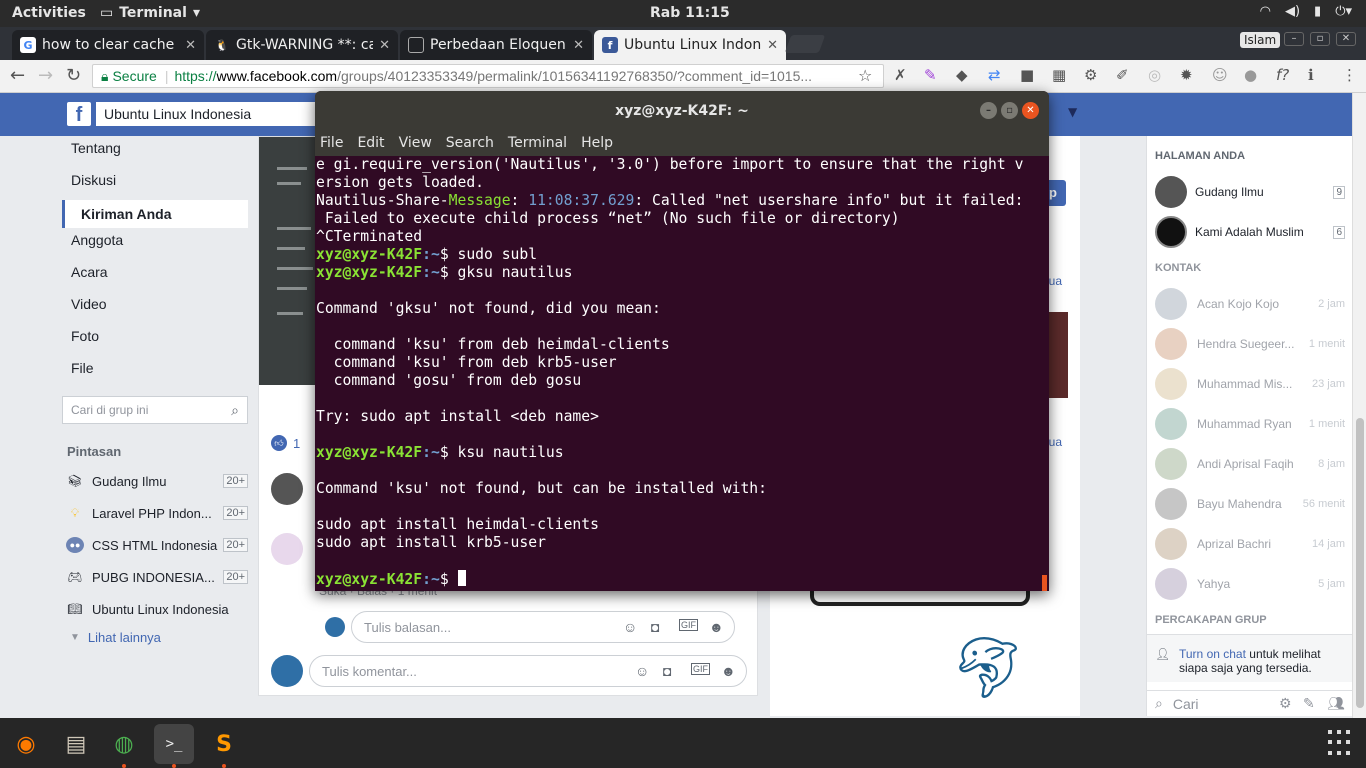  Describe the element at coordinates (155, 276) in the screenshot. I see `nav-item-acara: Acara` at that location.